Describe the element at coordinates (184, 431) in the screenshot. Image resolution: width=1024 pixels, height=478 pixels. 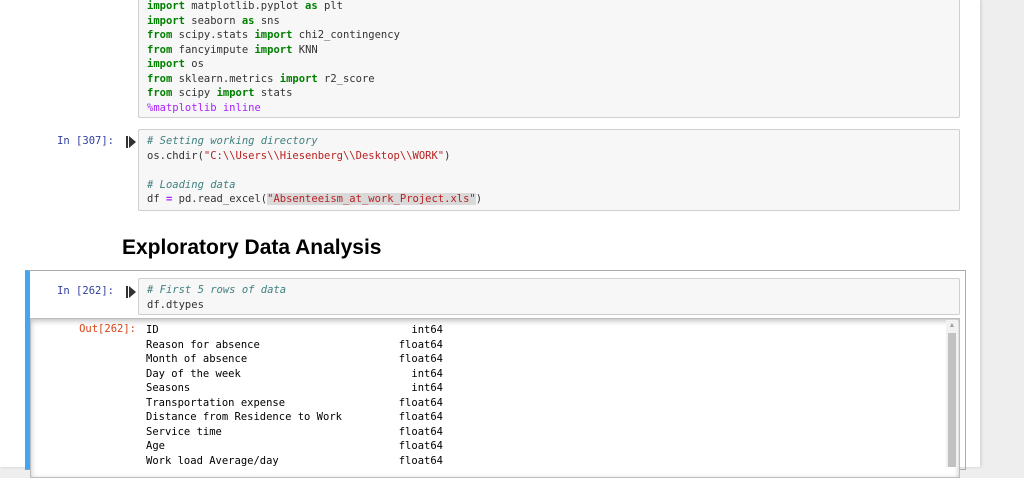
I see `dtype-column-name: Service time` at that location.